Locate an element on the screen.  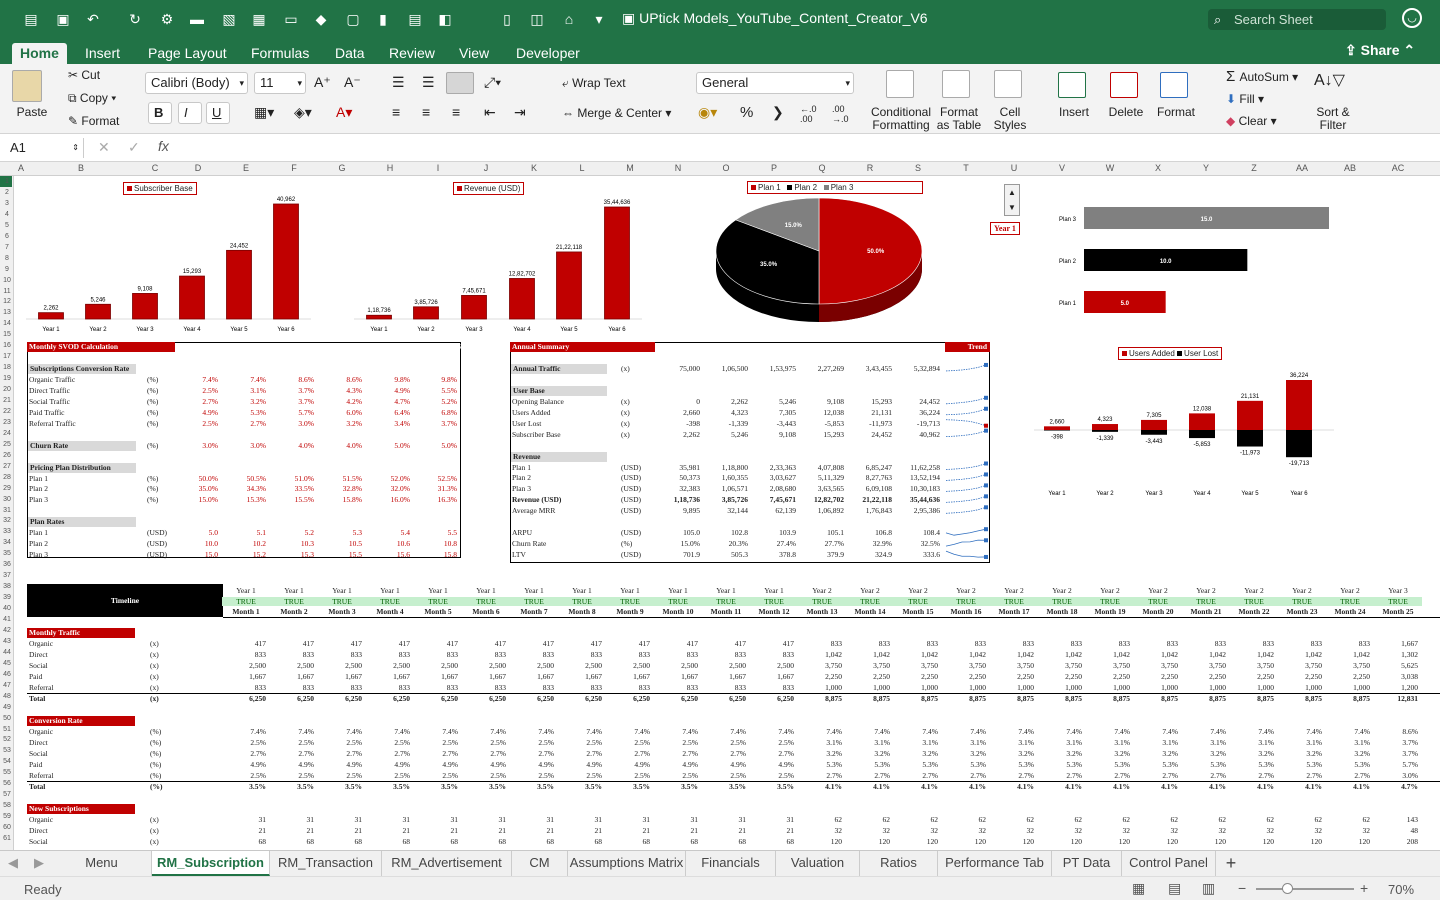
zoom-in-icon: + is located at coordinates (1364, 888).